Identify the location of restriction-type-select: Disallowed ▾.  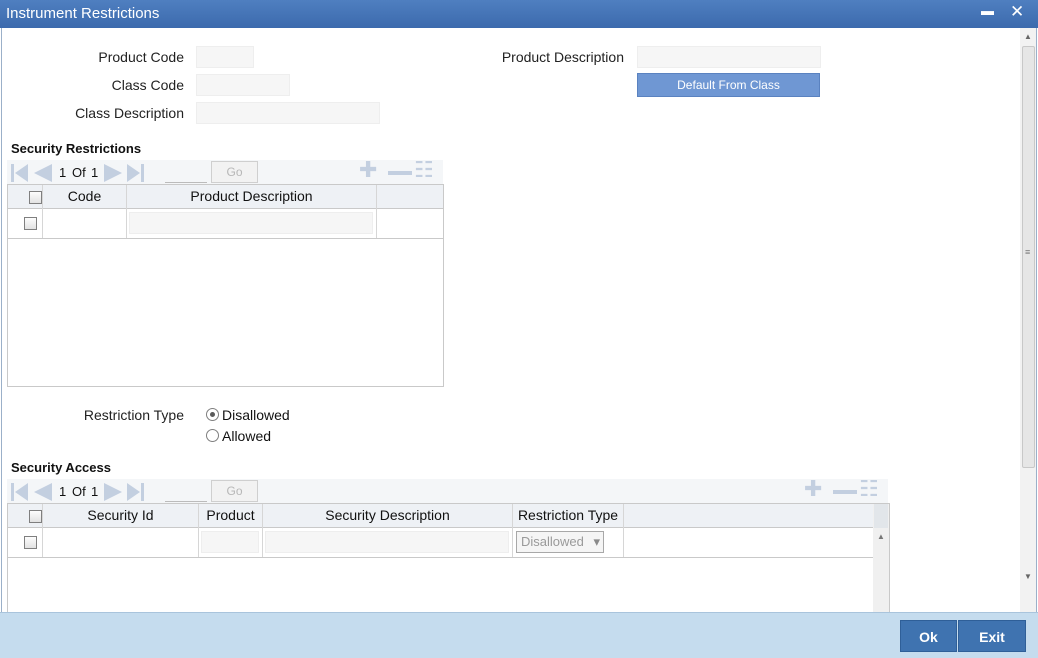
(560, 542).